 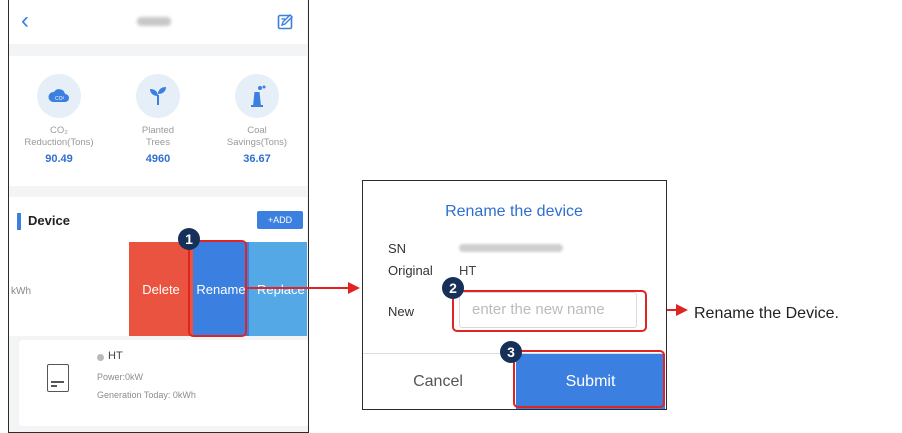 I want to click on step-badge-3: 3, so click(x=511, y=352).